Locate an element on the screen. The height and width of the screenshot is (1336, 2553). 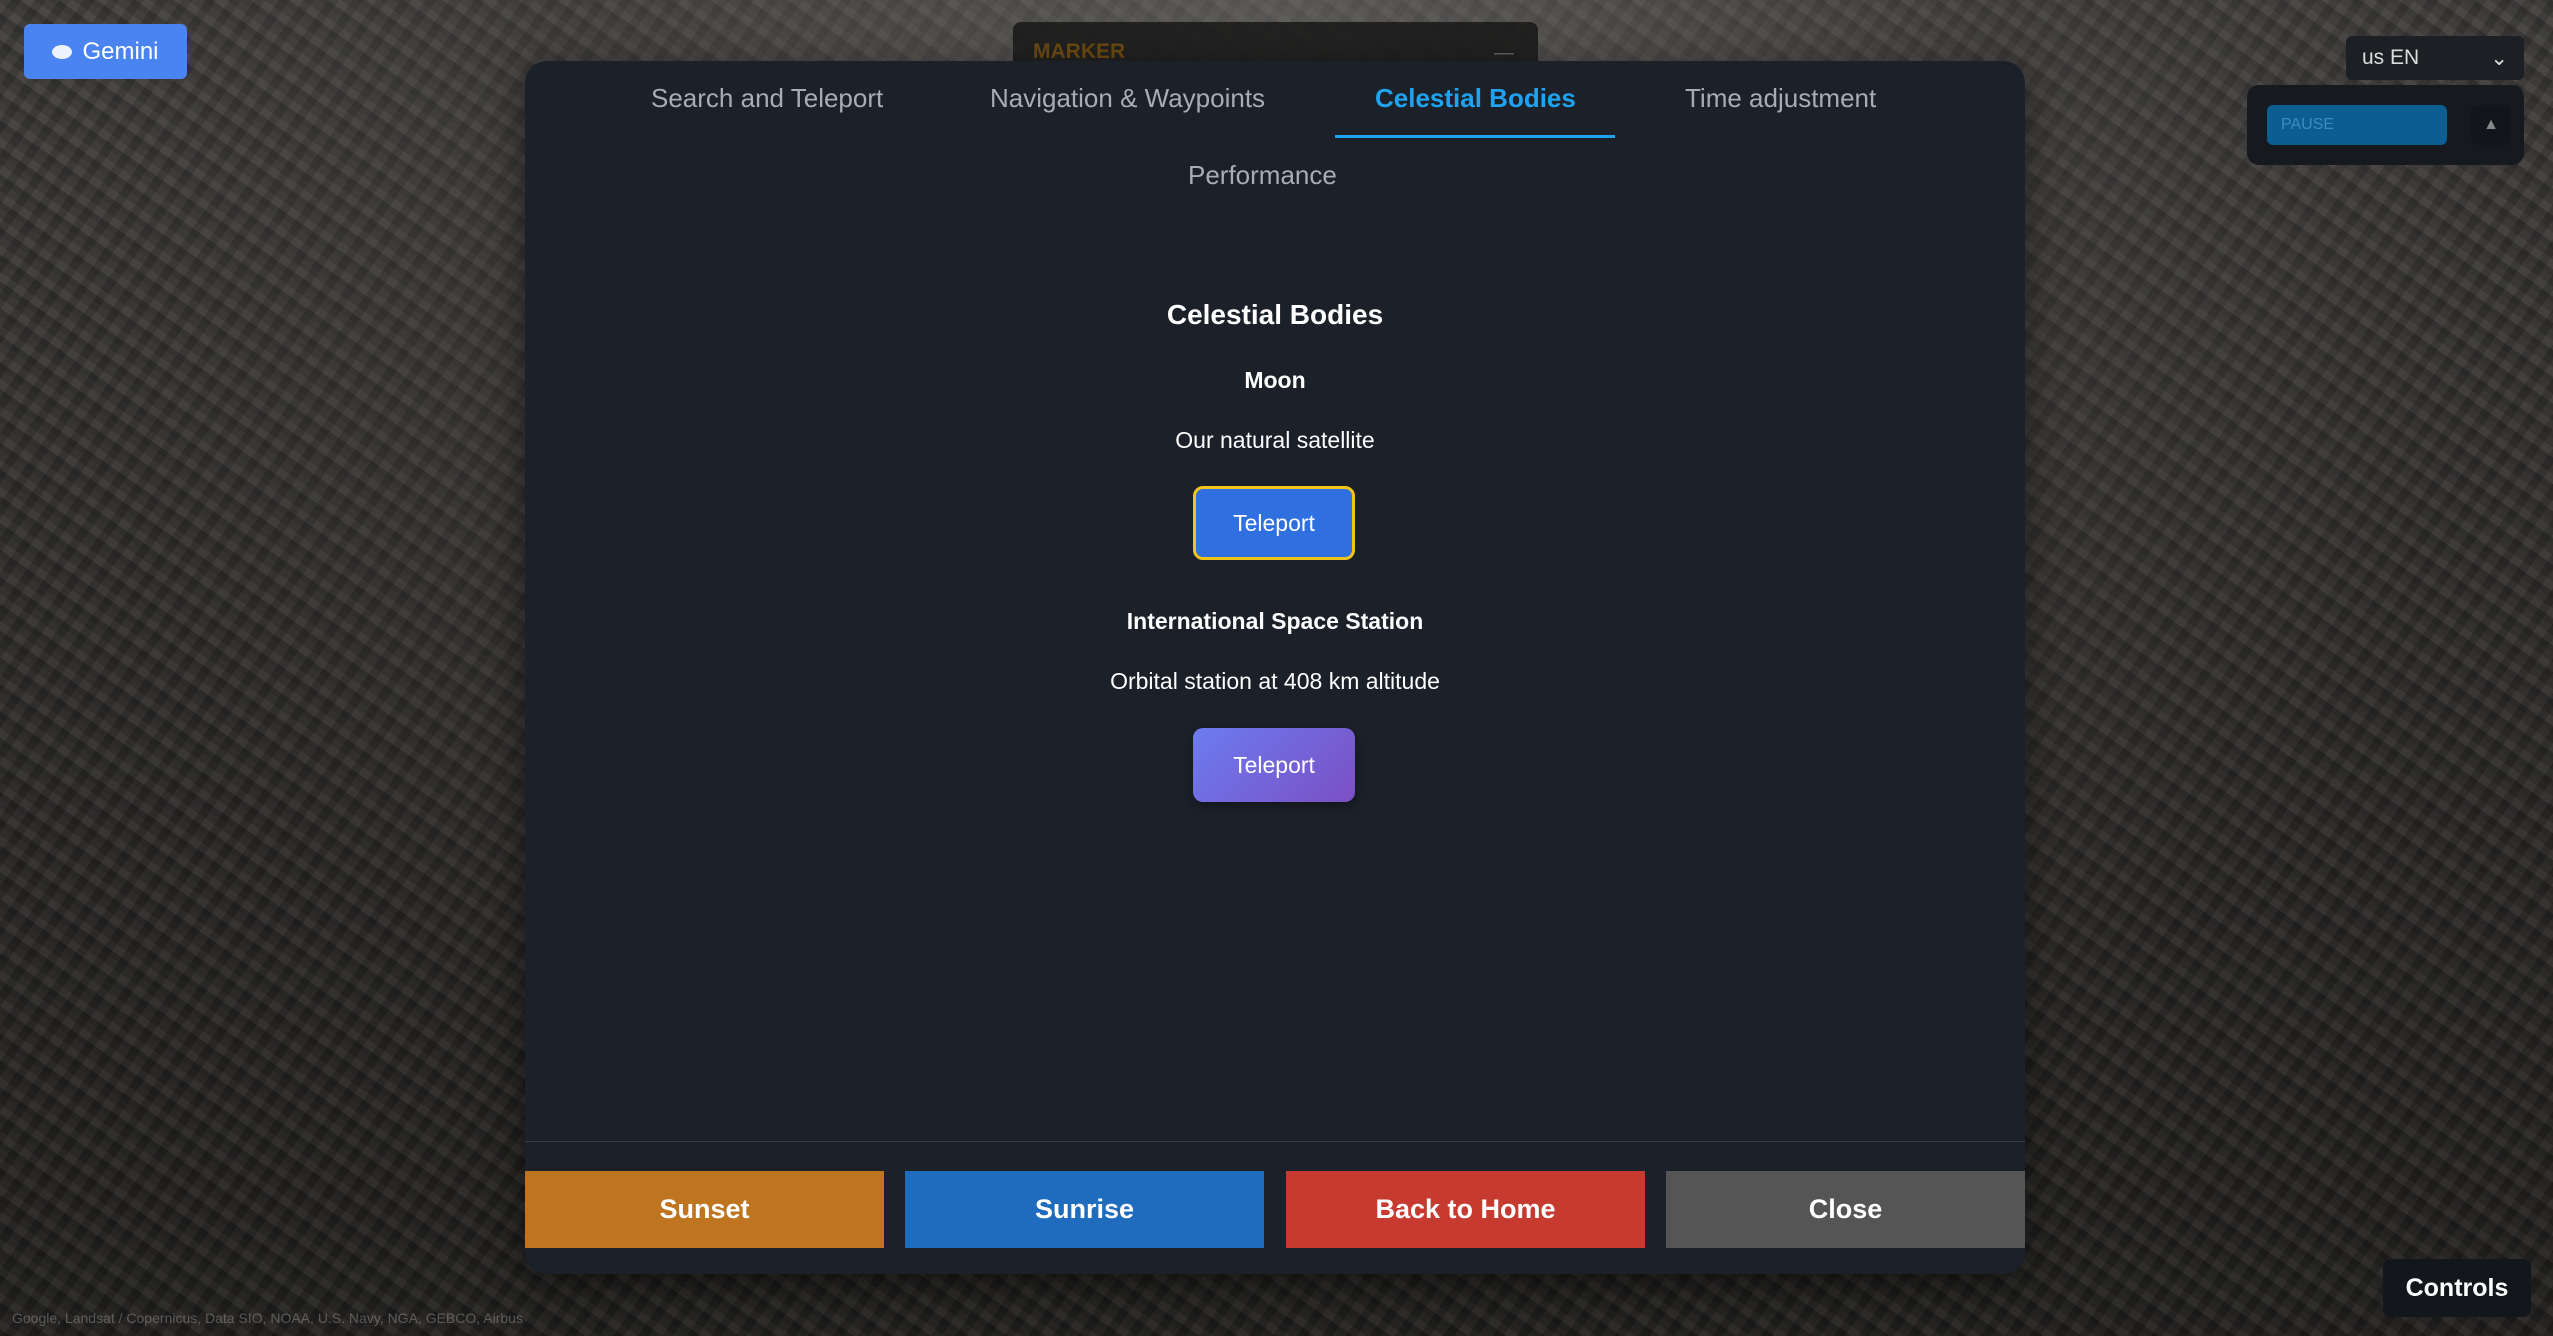
close-button: Close is located at coordinates (1845, 1209).